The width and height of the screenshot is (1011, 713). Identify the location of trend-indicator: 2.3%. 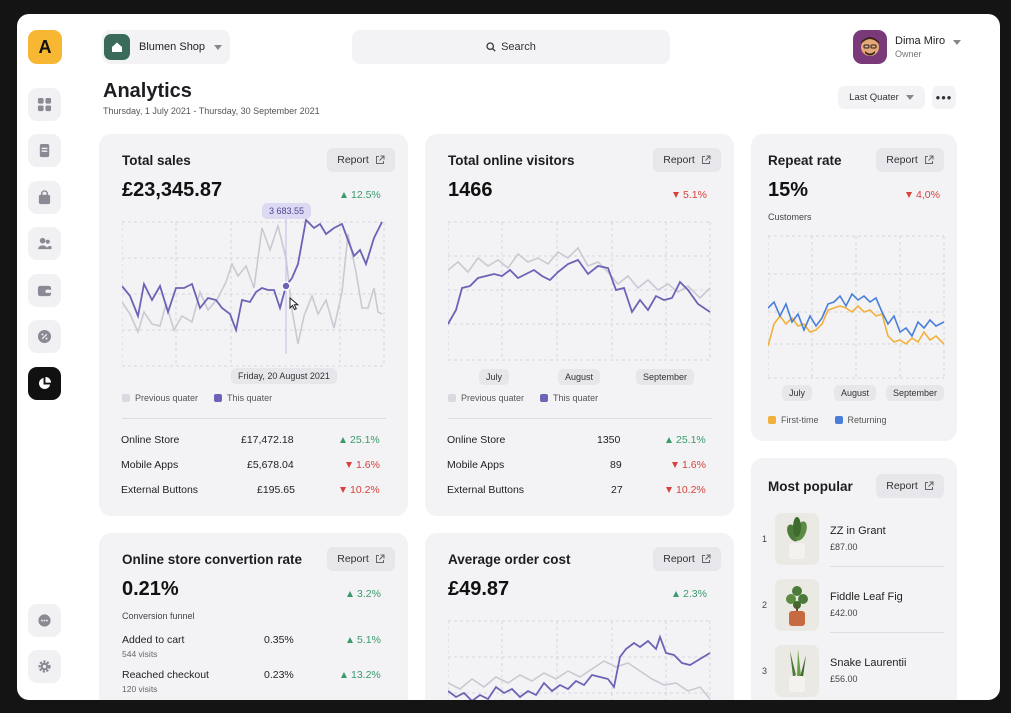
(690, 594).